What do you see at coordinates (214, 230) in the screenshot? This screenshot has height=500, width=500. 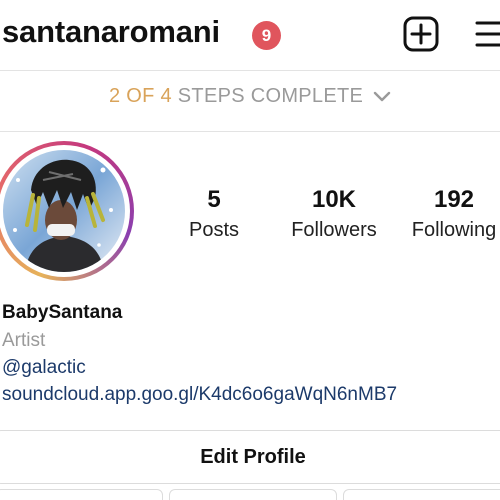 I see `posts-label: Posts` at bounding box center [214, 230].